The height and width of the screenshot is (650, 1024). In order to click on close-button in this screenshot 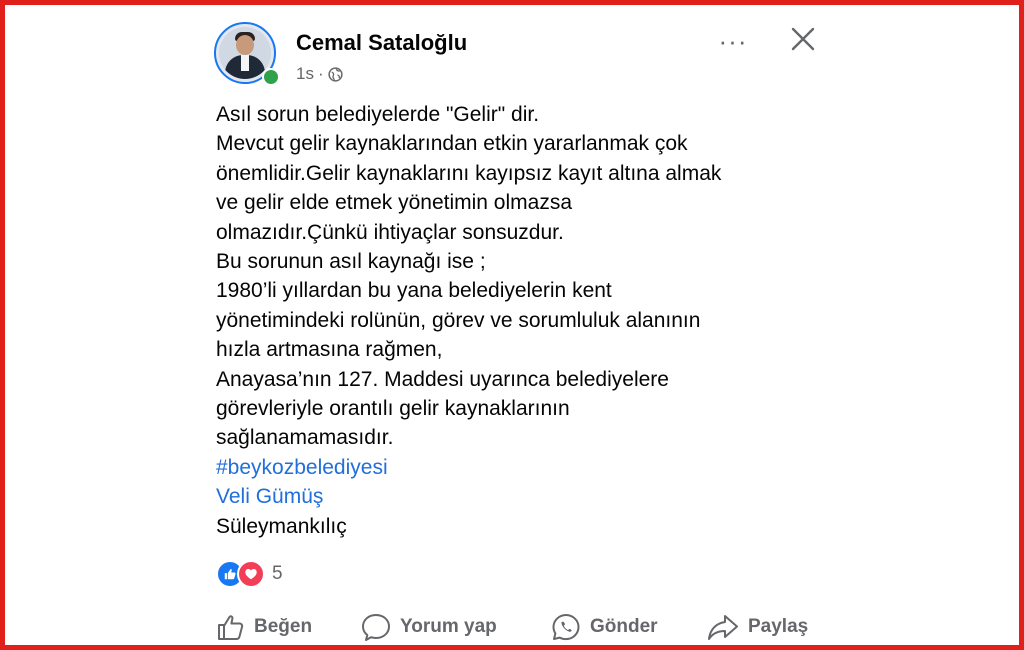, I will do `click(803, 39)`.